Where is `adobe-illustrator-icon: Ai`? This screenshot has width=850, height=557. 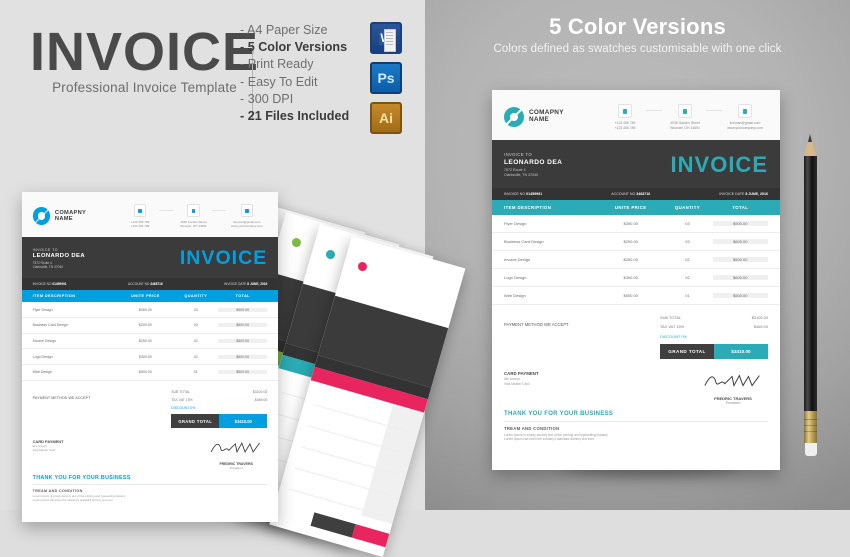 adobe-illustrator-icon: Ai is located at coordinates (386, 118).